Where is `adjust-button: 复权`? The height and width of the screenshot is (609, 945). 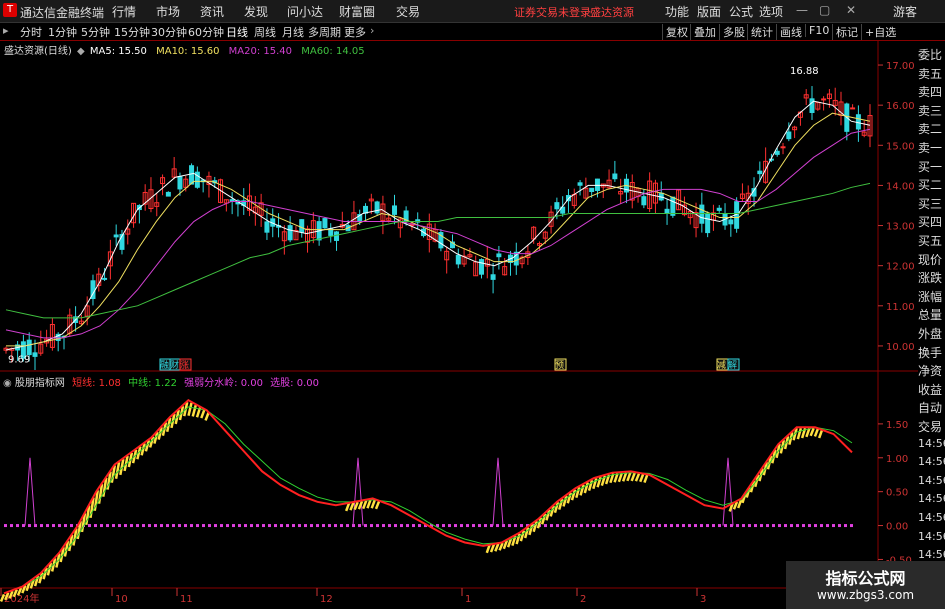 adjust-button: 复权 is located at coordinates (675, 32).